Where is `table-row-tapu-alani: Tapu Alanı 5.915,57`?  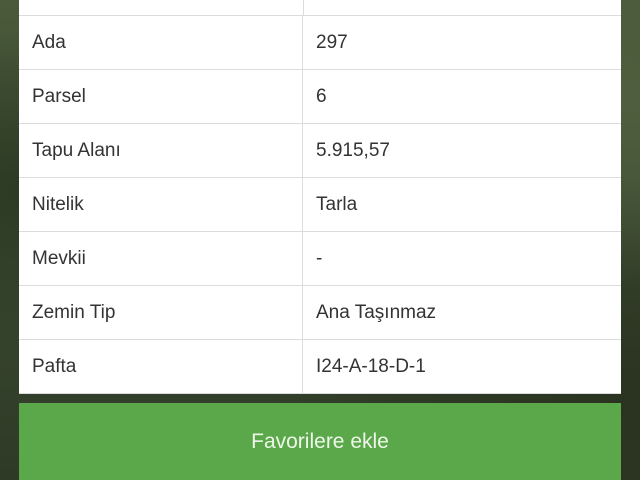
table-row-tapu-alani: Tapu Alanı 5.915,57 is located at coordinates (320, 151).